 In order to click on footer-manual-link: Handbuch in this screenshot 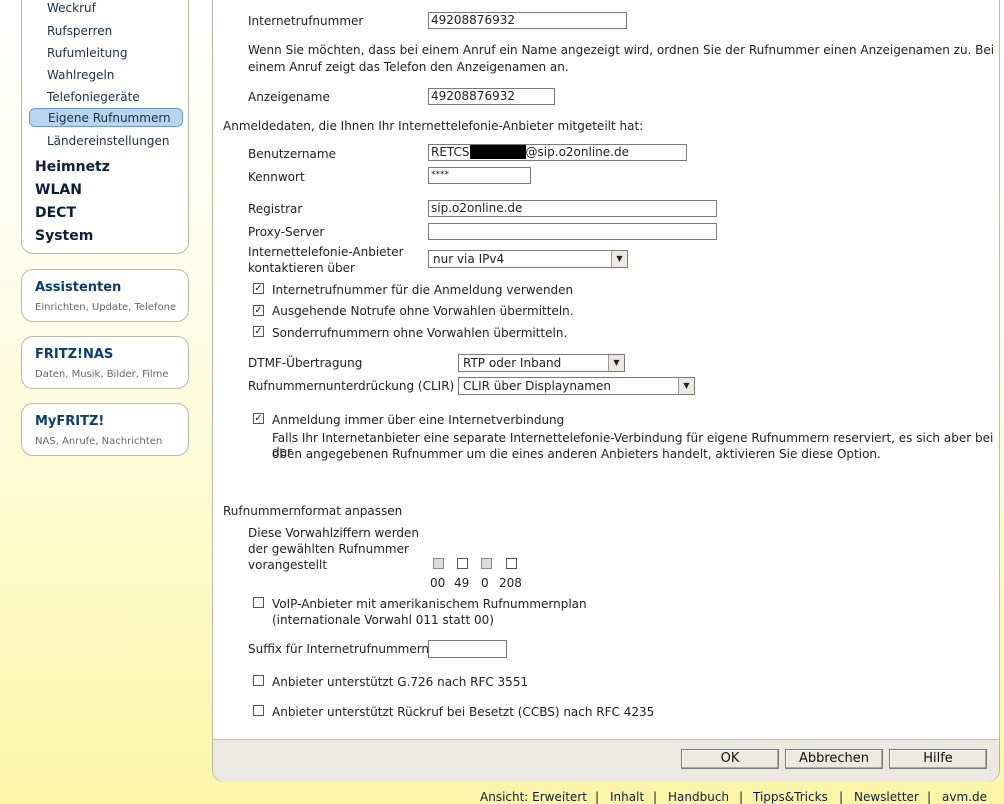, I will do `click(698, 797)`.